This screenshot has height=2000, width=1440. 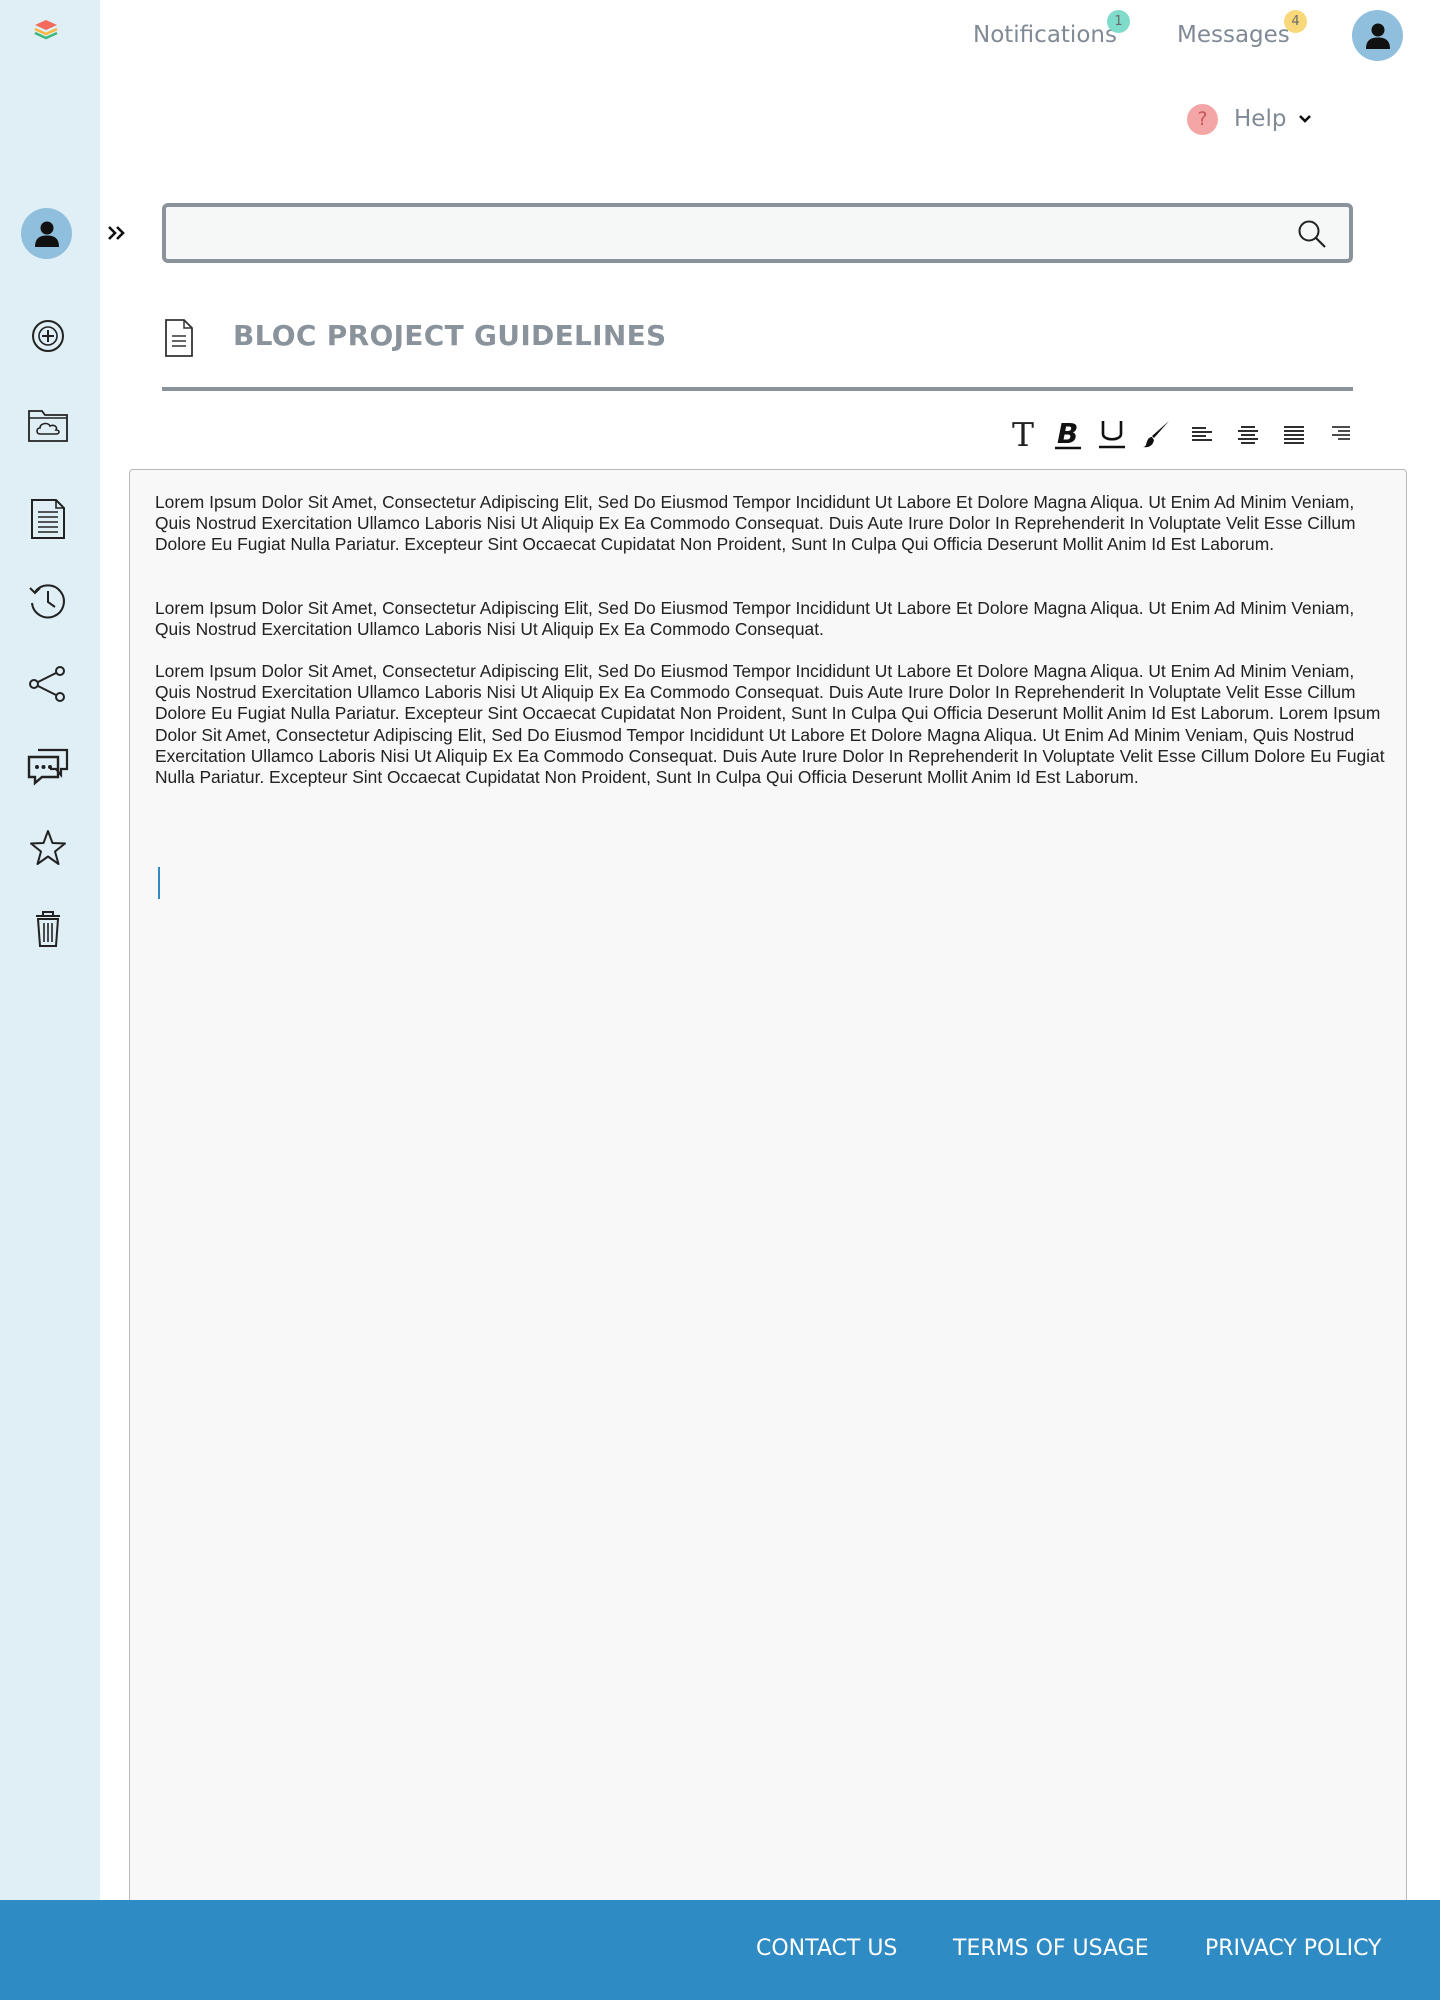 I want to click on user-avatar-button, so click(x=1377, y=35).